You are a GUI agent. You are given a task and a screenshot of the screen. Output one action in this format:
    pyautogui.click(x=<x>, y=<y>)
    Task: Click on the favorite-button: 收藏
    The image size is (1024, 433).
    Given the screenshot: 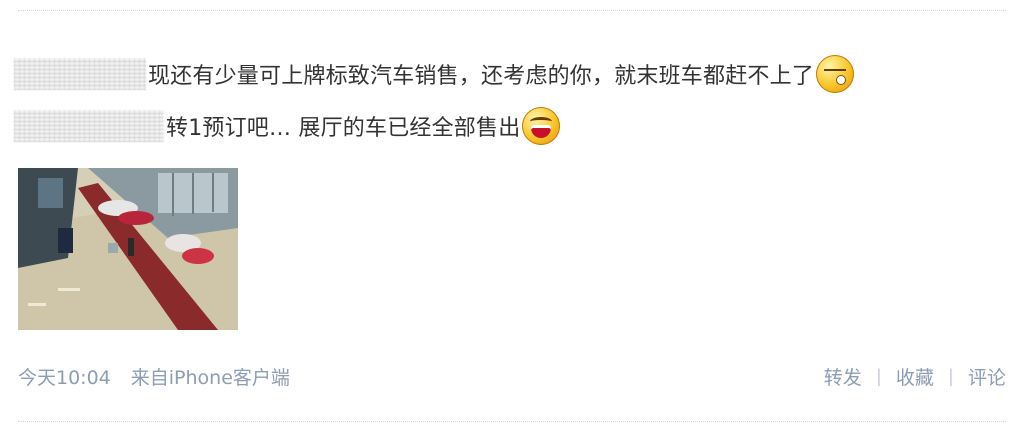 What is the action you would take?
    pyautogui.click(x=915, y=376)
    